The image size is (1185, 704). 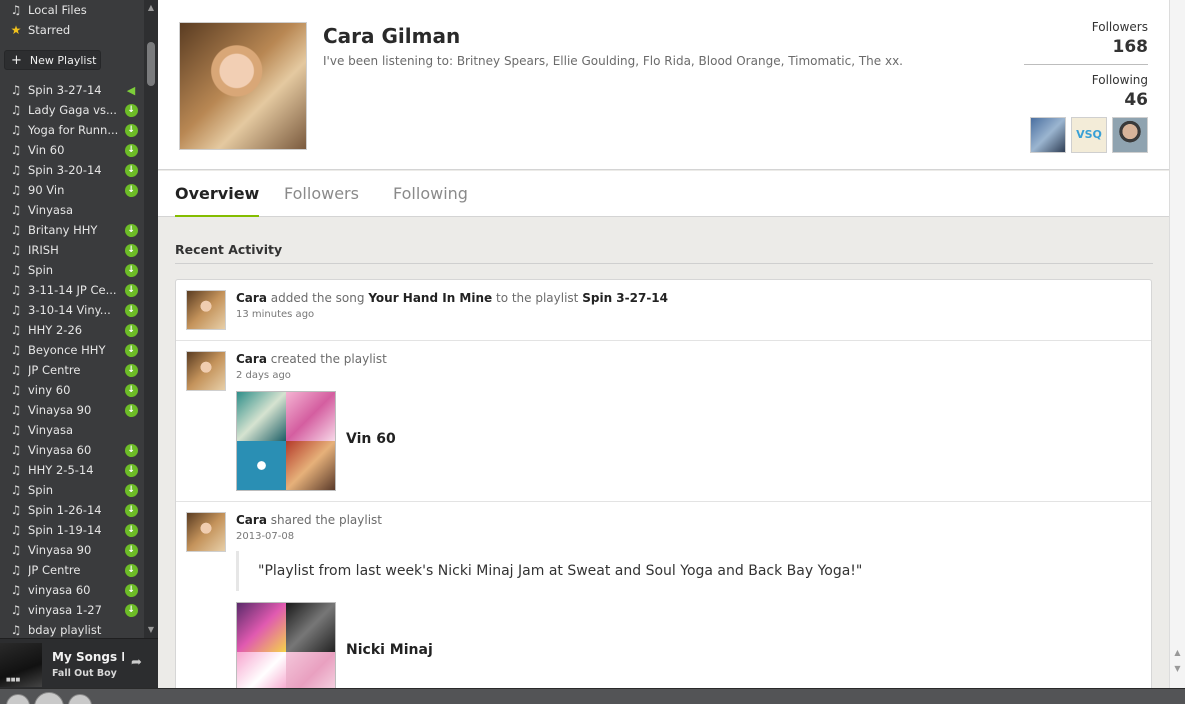 What do you see at coordinates (217, 200) in the screenshot?
I see `tab-overview: Overview` at bounding box center [217, 200].